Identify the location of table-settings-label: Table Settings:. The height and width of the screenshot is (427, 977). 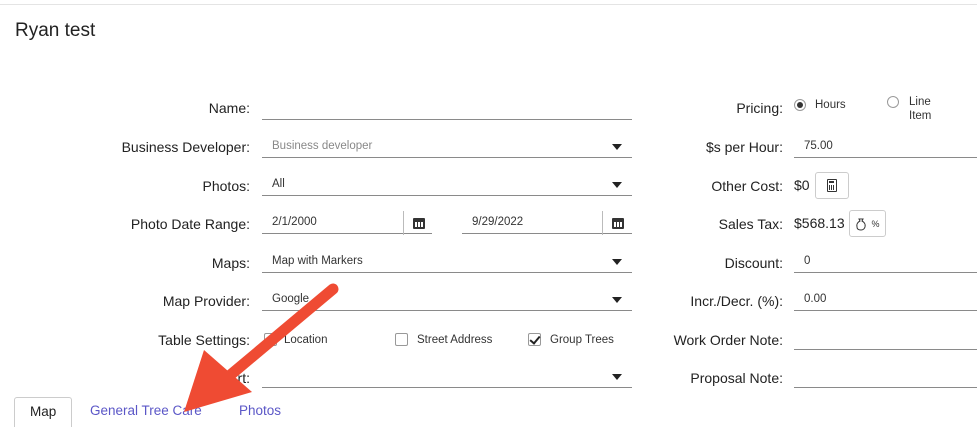
(204, 340).